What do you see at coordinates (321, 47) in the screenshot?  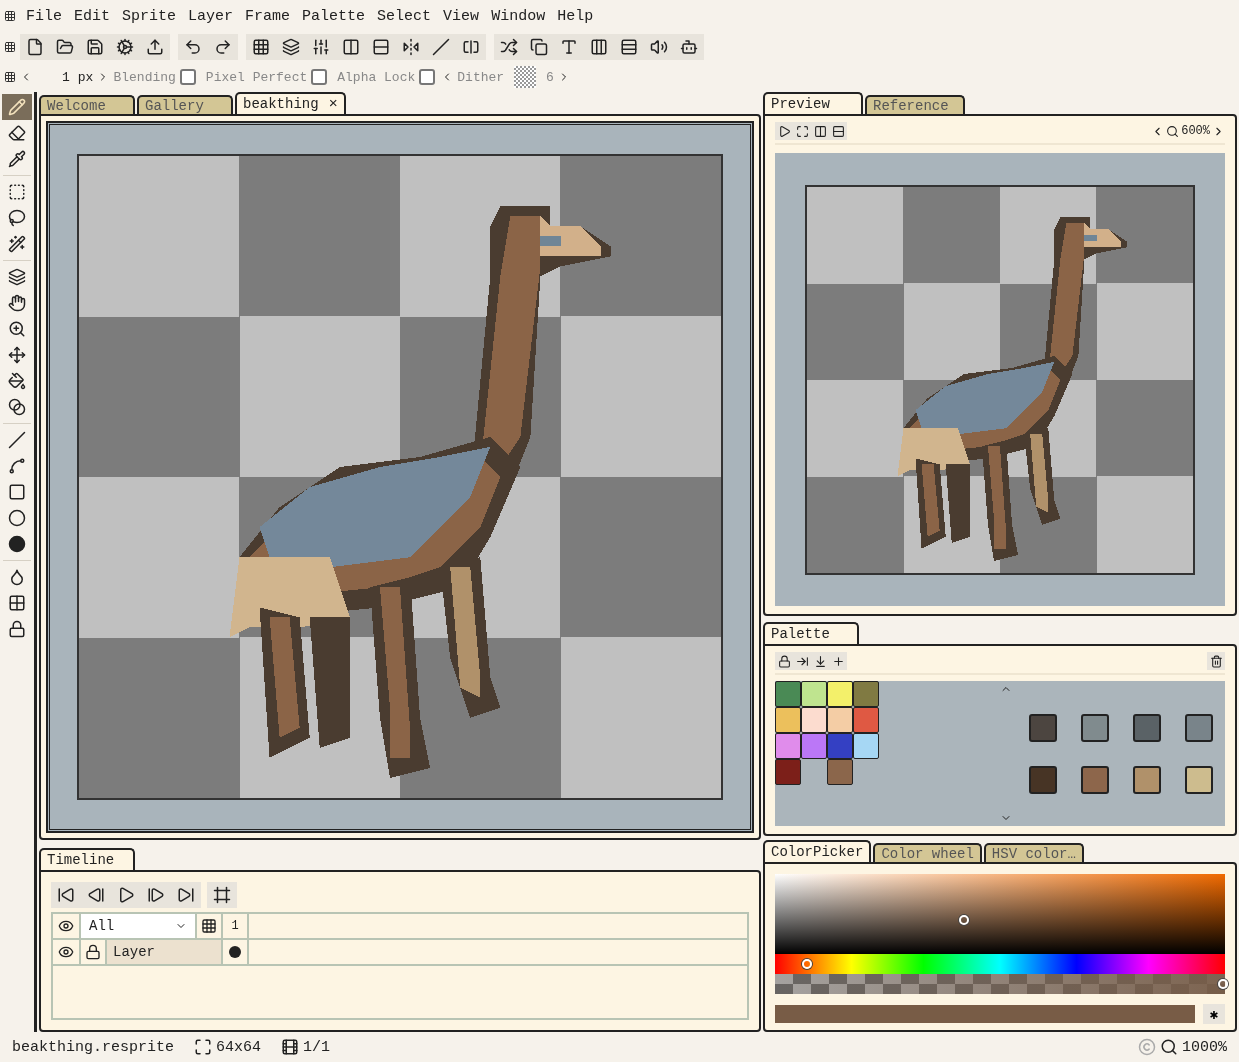 I see `sliders-icon` at bounding box center [321, 47].